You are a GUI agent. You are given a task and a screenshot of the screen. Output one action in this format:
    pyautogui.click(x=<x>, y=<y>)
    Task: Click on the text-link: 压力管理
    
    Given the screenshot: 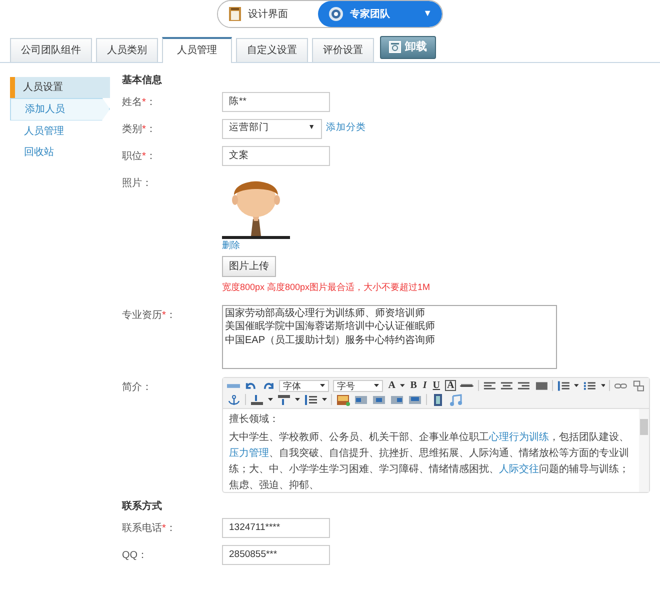 What is the action you would take?
    pyautogui.click(x=249, y=453)
    